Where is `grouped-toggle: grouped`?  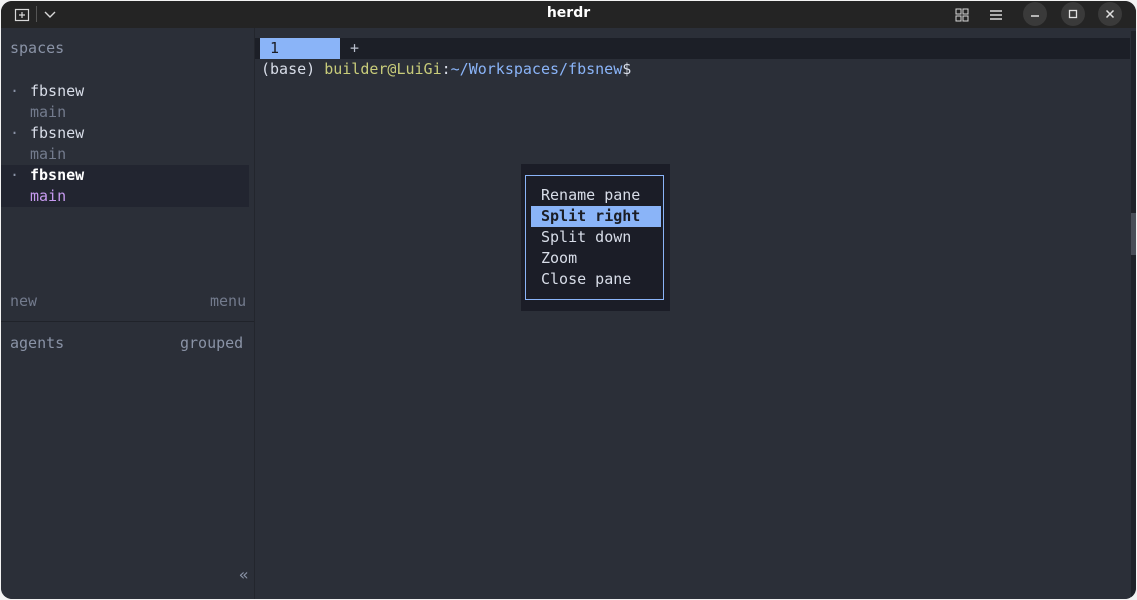 grouped-toggle: grouped is located at coordinates (211, 343).